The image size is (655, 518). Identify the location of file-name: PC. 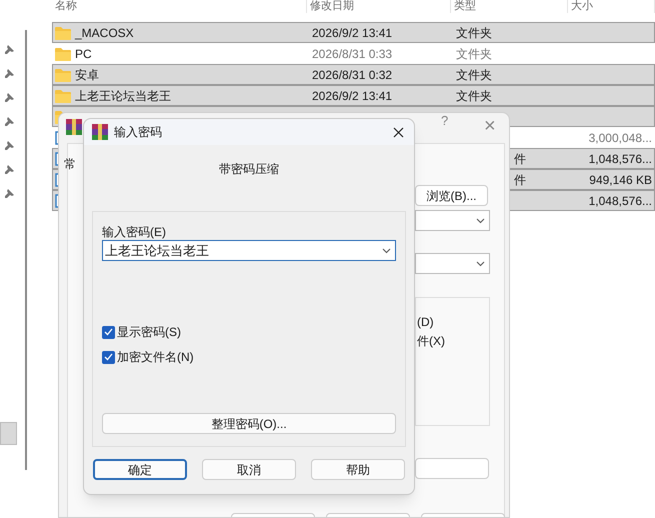
(83, 54).